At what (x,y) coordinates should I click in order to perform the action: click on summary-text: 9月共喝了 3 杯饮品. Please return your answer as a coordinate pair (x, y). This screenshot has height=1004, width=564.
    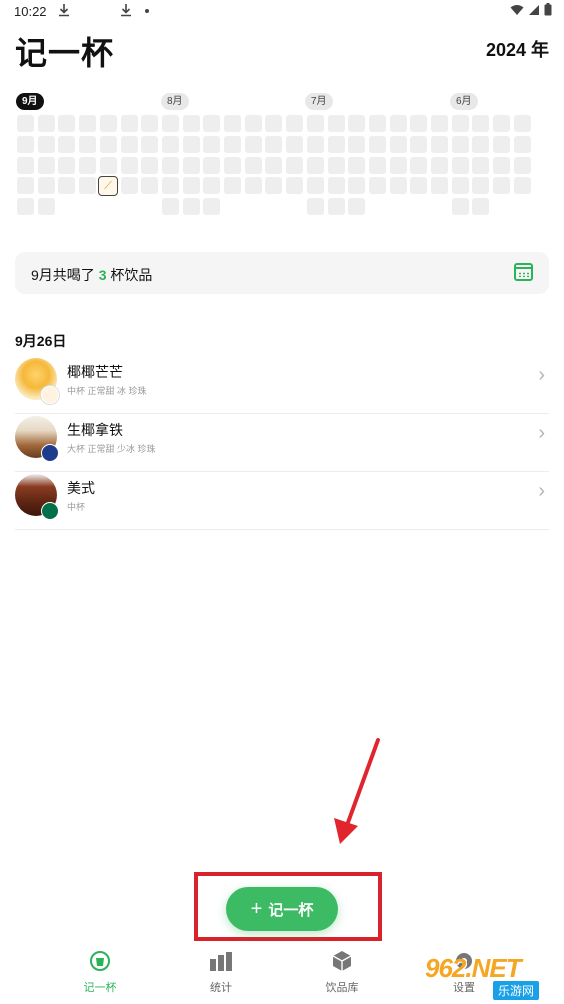
    Looking at the image, I should click on (91, 275).